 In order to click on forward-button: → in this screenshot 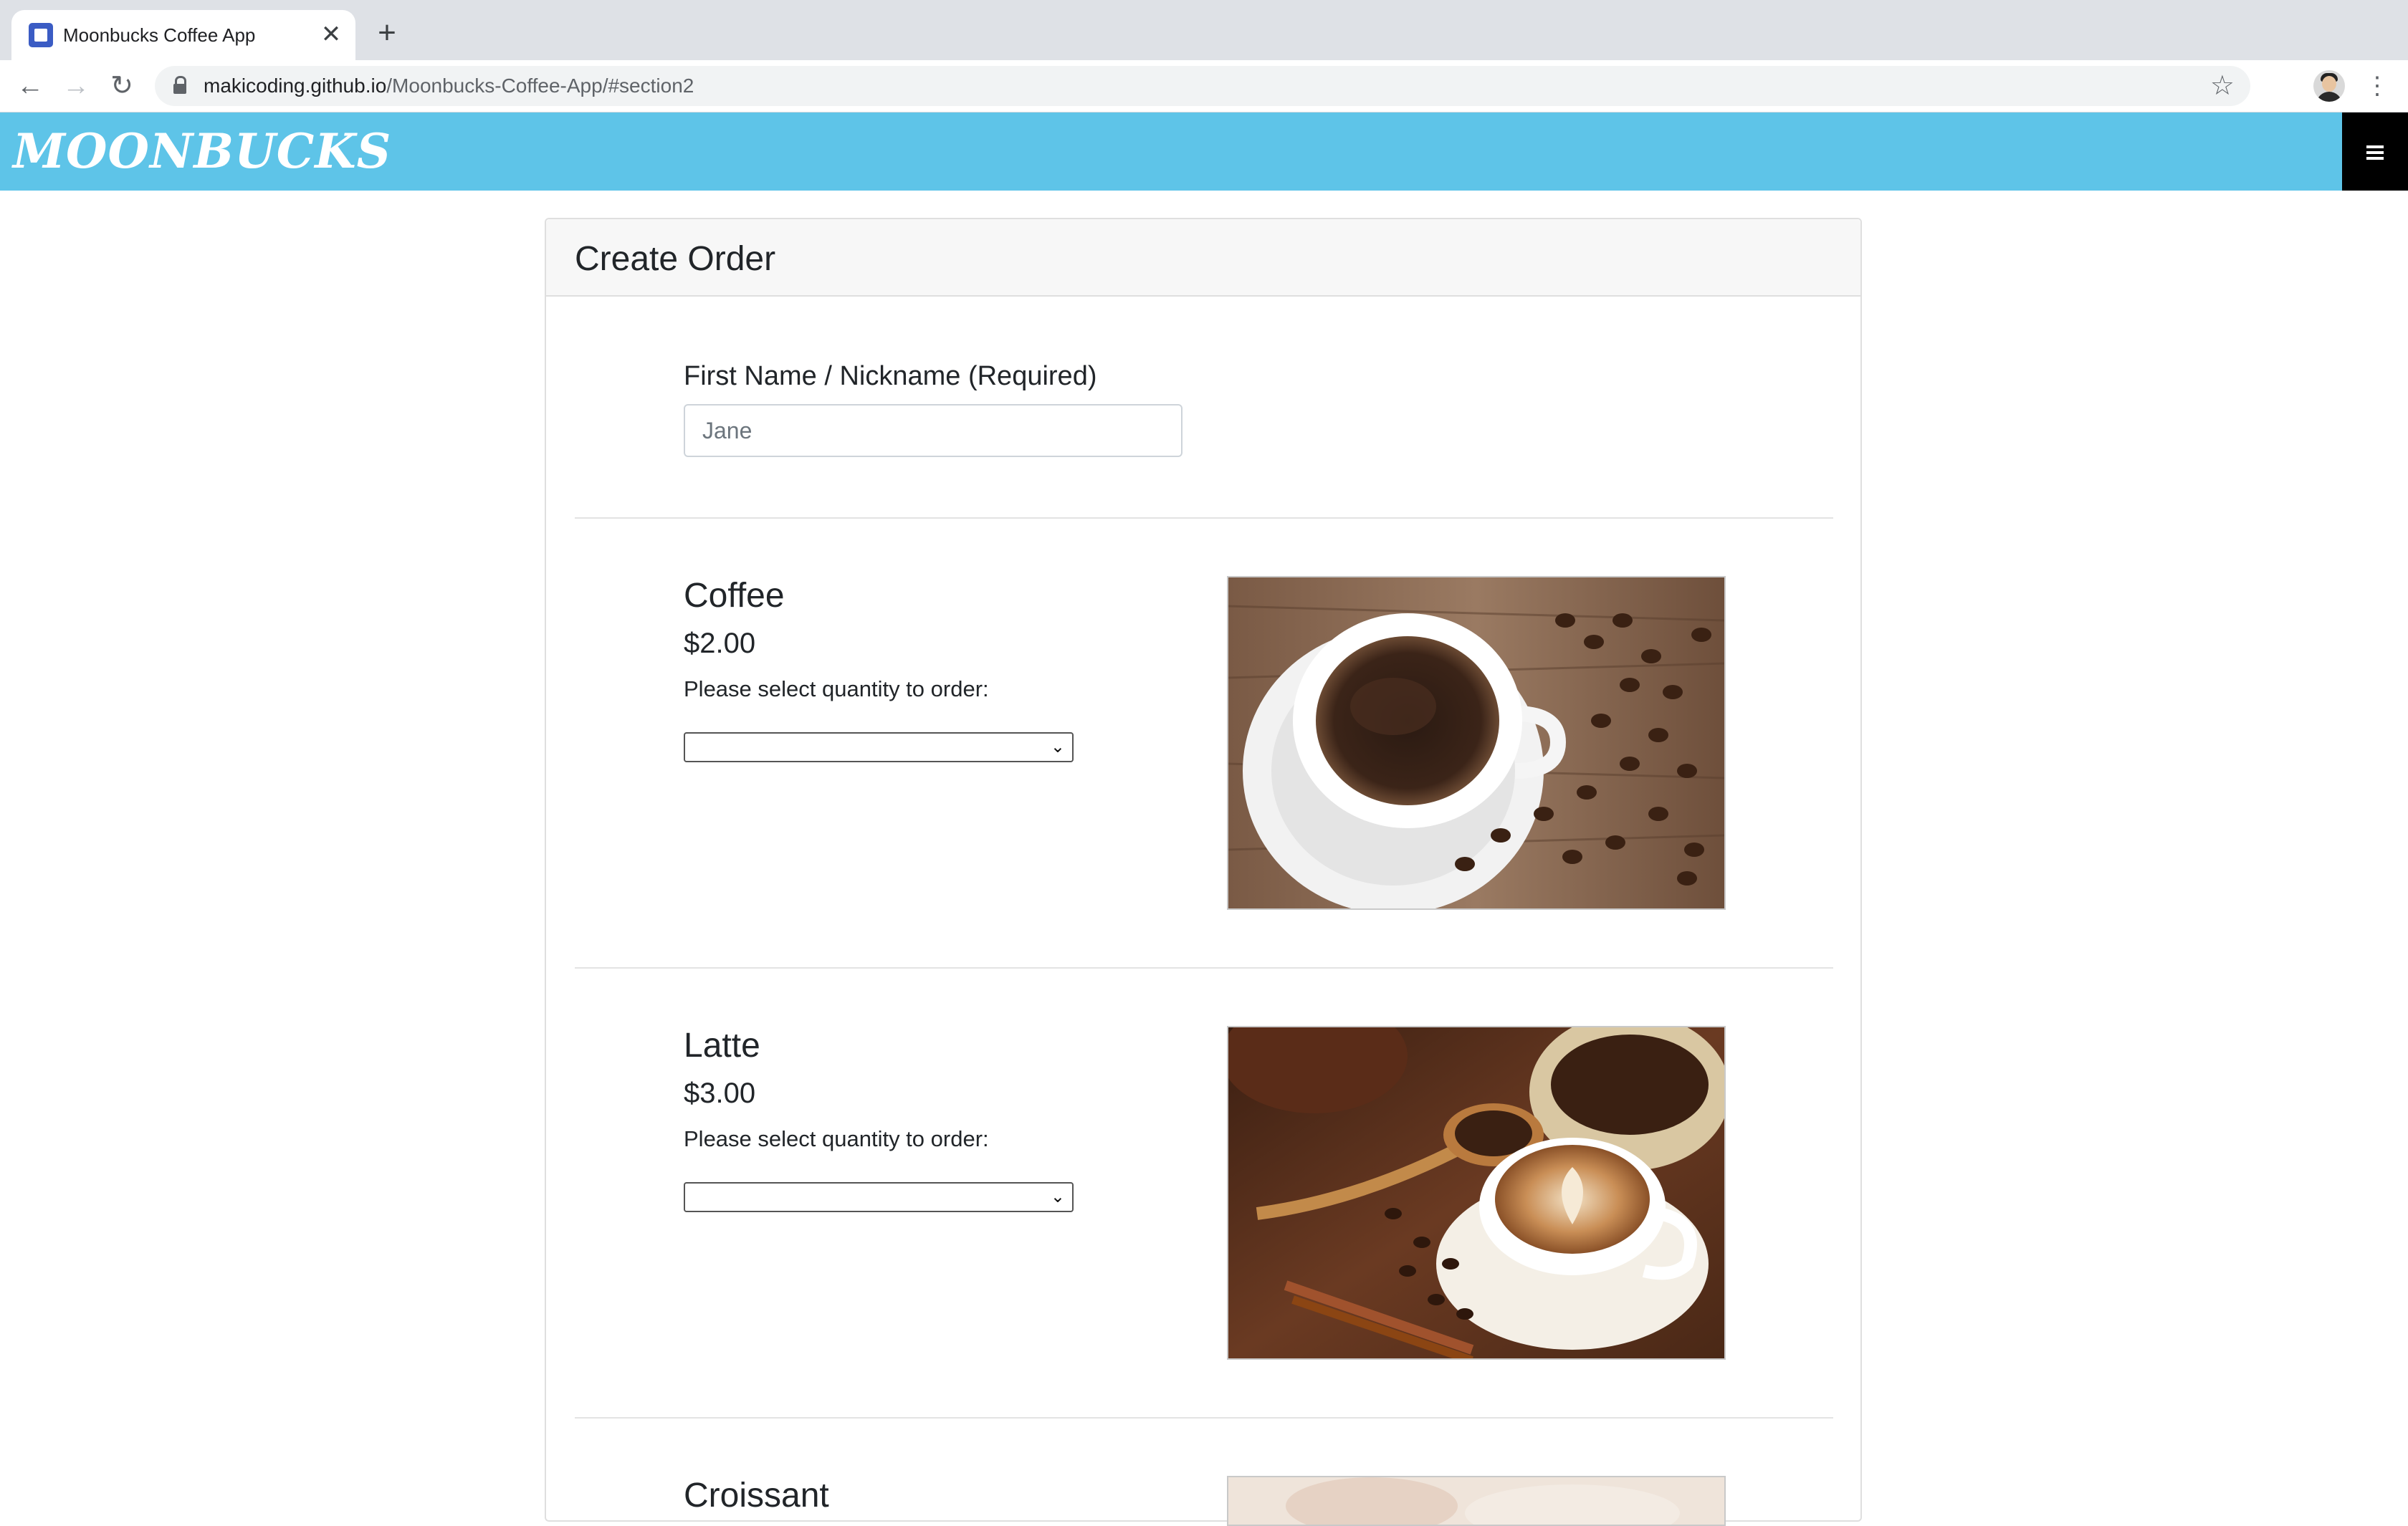, I will do `click(76, 86)`.